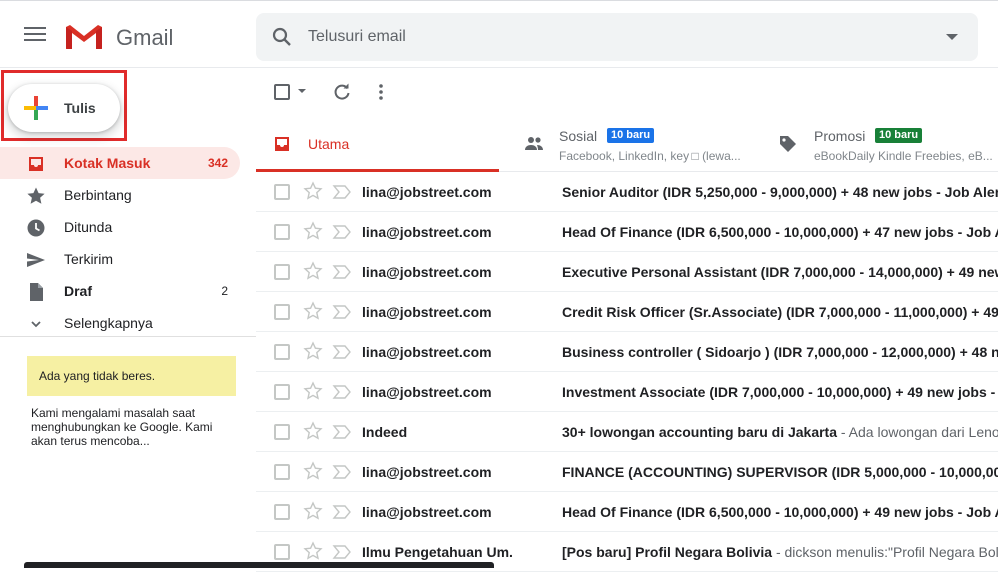  Describe the element at coordinates (36, 260) in the screenshot. I see `send-icon` at that location.